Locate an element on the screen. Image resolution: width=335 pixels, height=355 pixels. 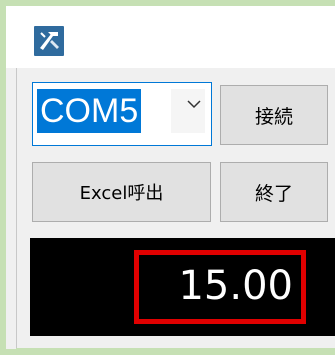
frame-bottom is located at coordinates (175, 351).